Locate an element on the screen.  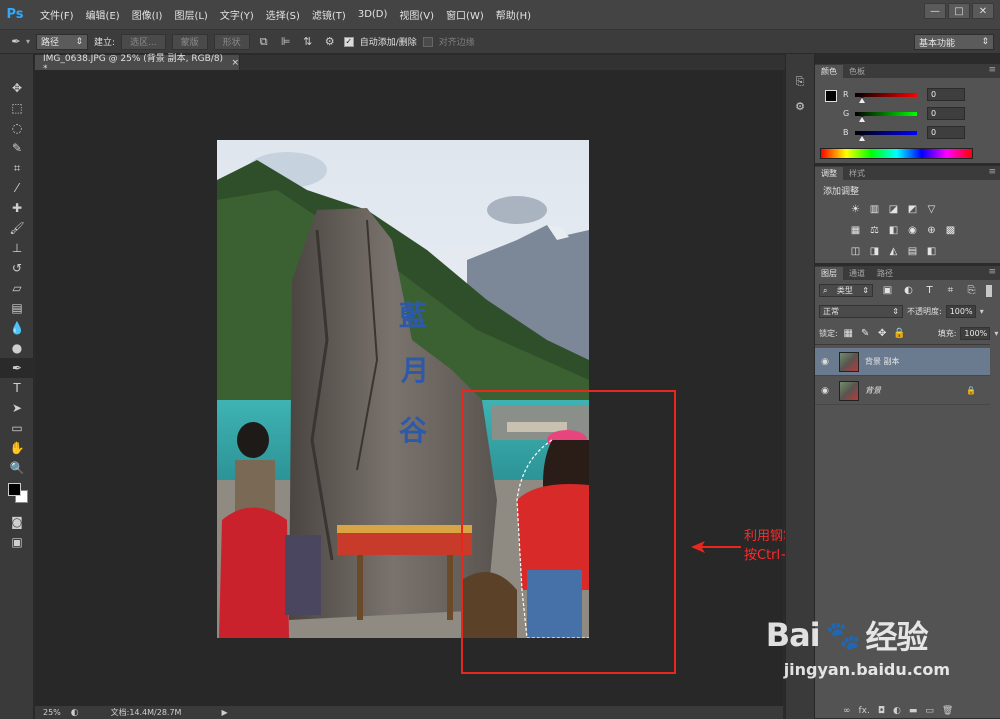
exposure-icon: ◩ is located at coordinates (912, 209).